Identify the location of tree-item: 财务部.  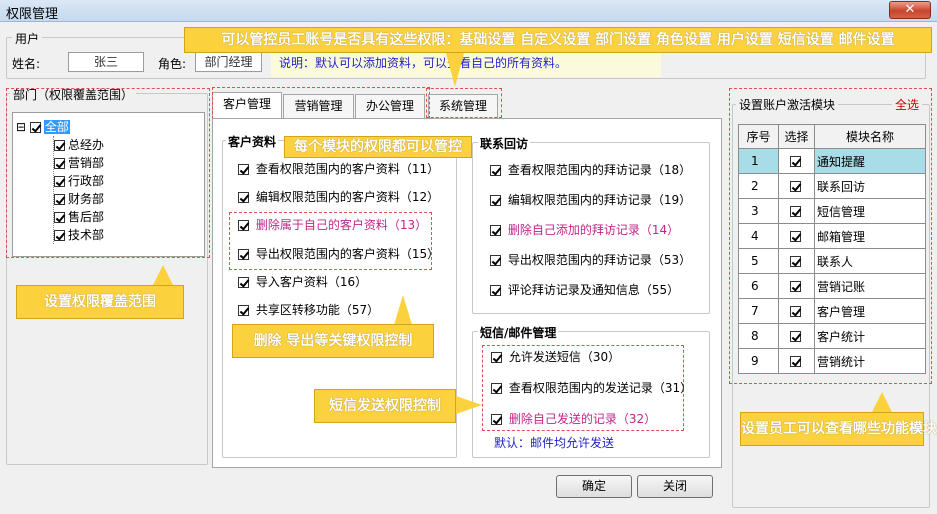
(129, 199).